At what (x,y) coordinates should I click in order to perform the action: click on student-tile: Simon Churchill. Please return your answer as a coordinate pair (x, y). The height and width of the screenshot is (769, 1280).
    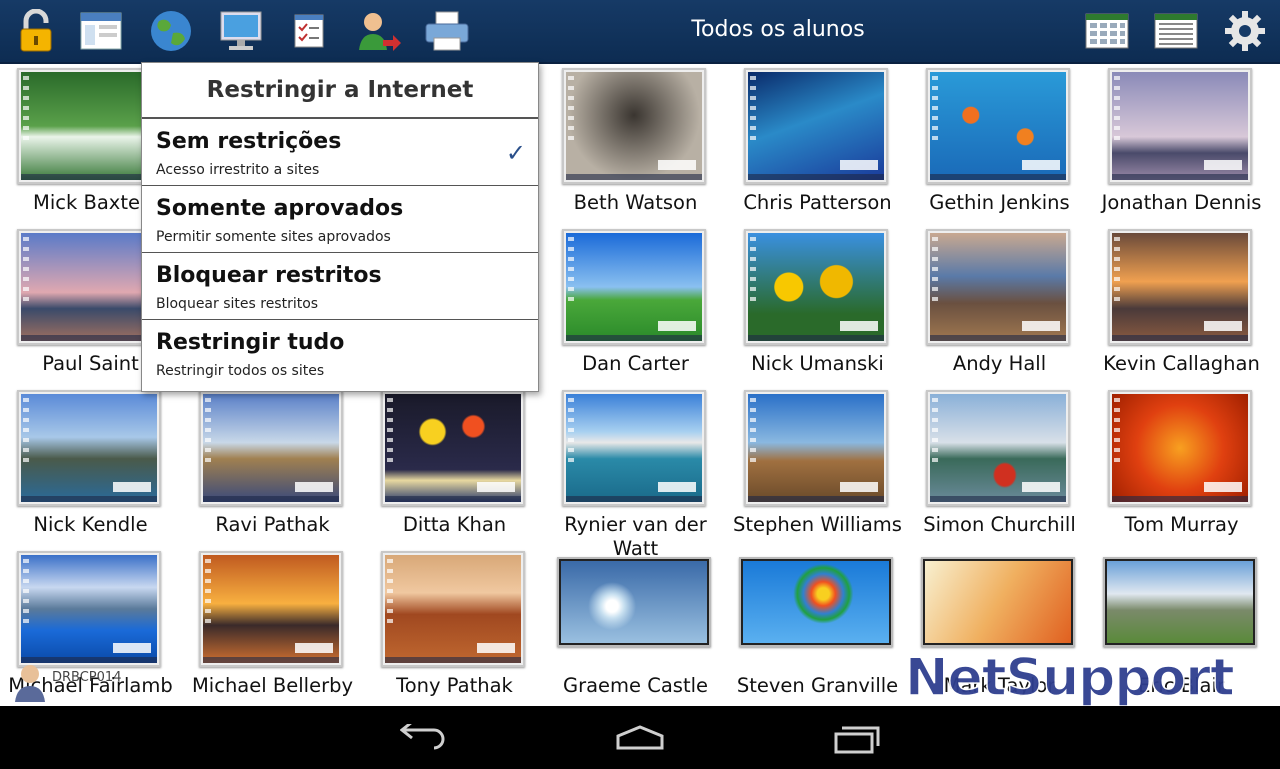
    Looking at the image, I should click on (999, 466).